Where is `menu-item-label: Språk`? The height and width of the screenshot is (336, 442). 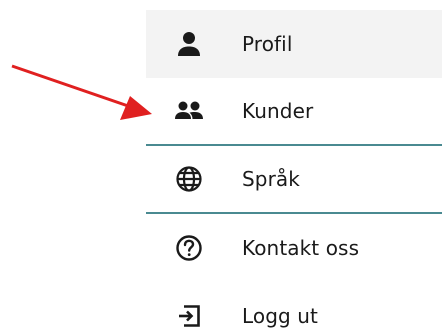
menu-item-label: Språk is located at coordinates (271, 179).